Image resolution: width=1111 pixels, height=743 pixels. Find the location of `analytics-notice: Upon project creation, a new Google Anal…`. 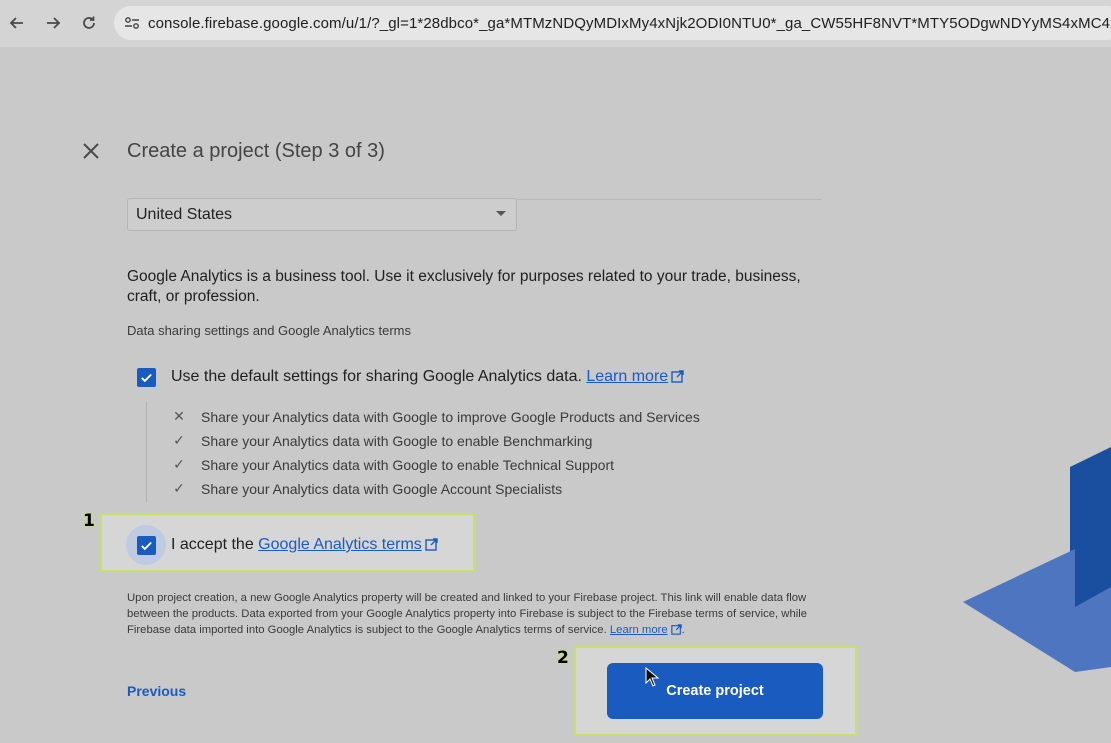

analytics-notice: Upon project creation, a new Google Anal… is located at coordinates (477, 615).